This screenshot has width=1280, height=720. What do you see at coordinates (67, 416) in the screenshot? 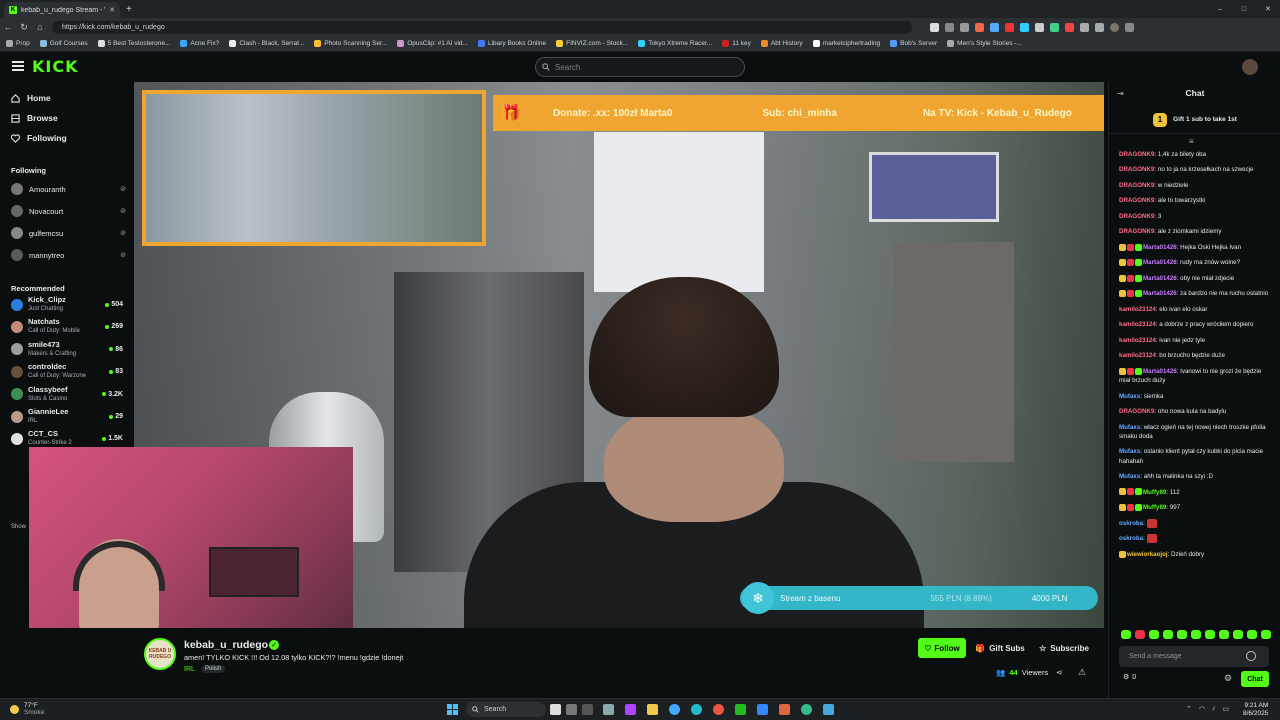
I see `recommended-item: GiannieLee IRL 29` at bounding box center [67, 416].